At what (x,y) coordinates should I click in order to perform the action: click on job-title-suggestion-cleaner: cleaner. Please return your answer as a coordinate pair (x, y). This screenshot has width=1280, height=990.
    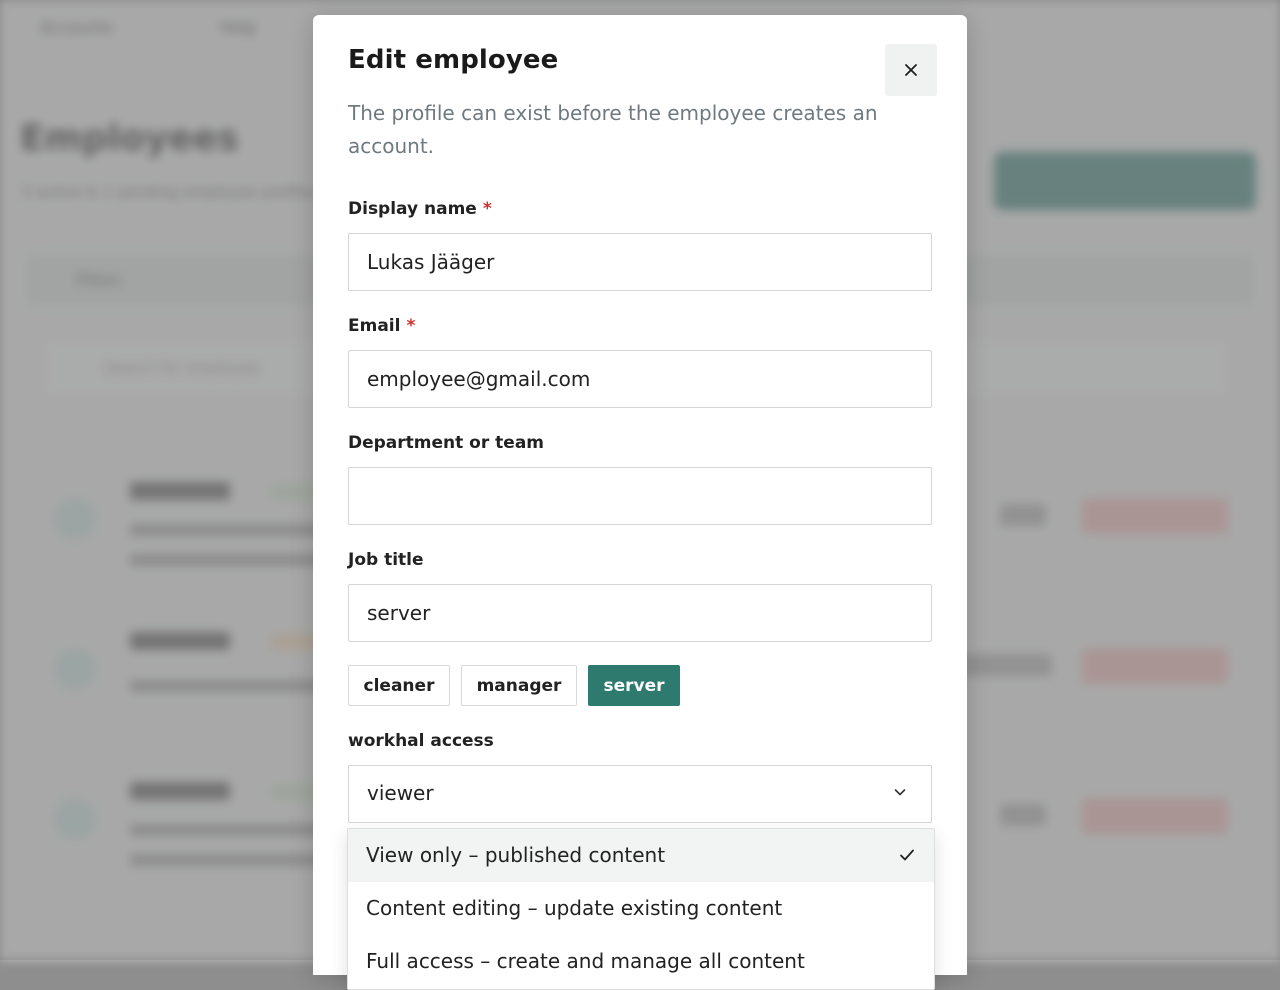
    Looking at the image, I should click on (399, 685).